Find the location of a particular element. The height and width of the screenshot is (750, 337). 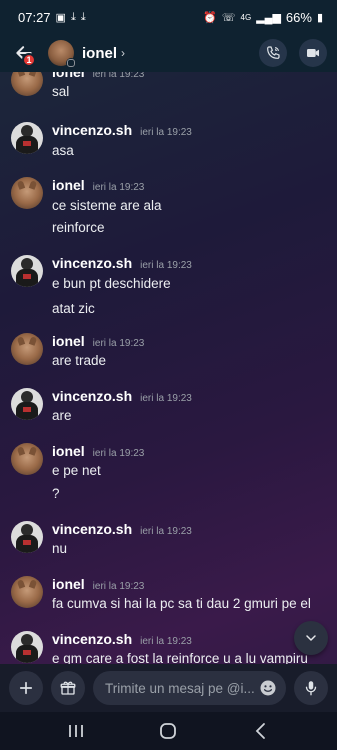

plus-icon is located at coordinates (26, 688).